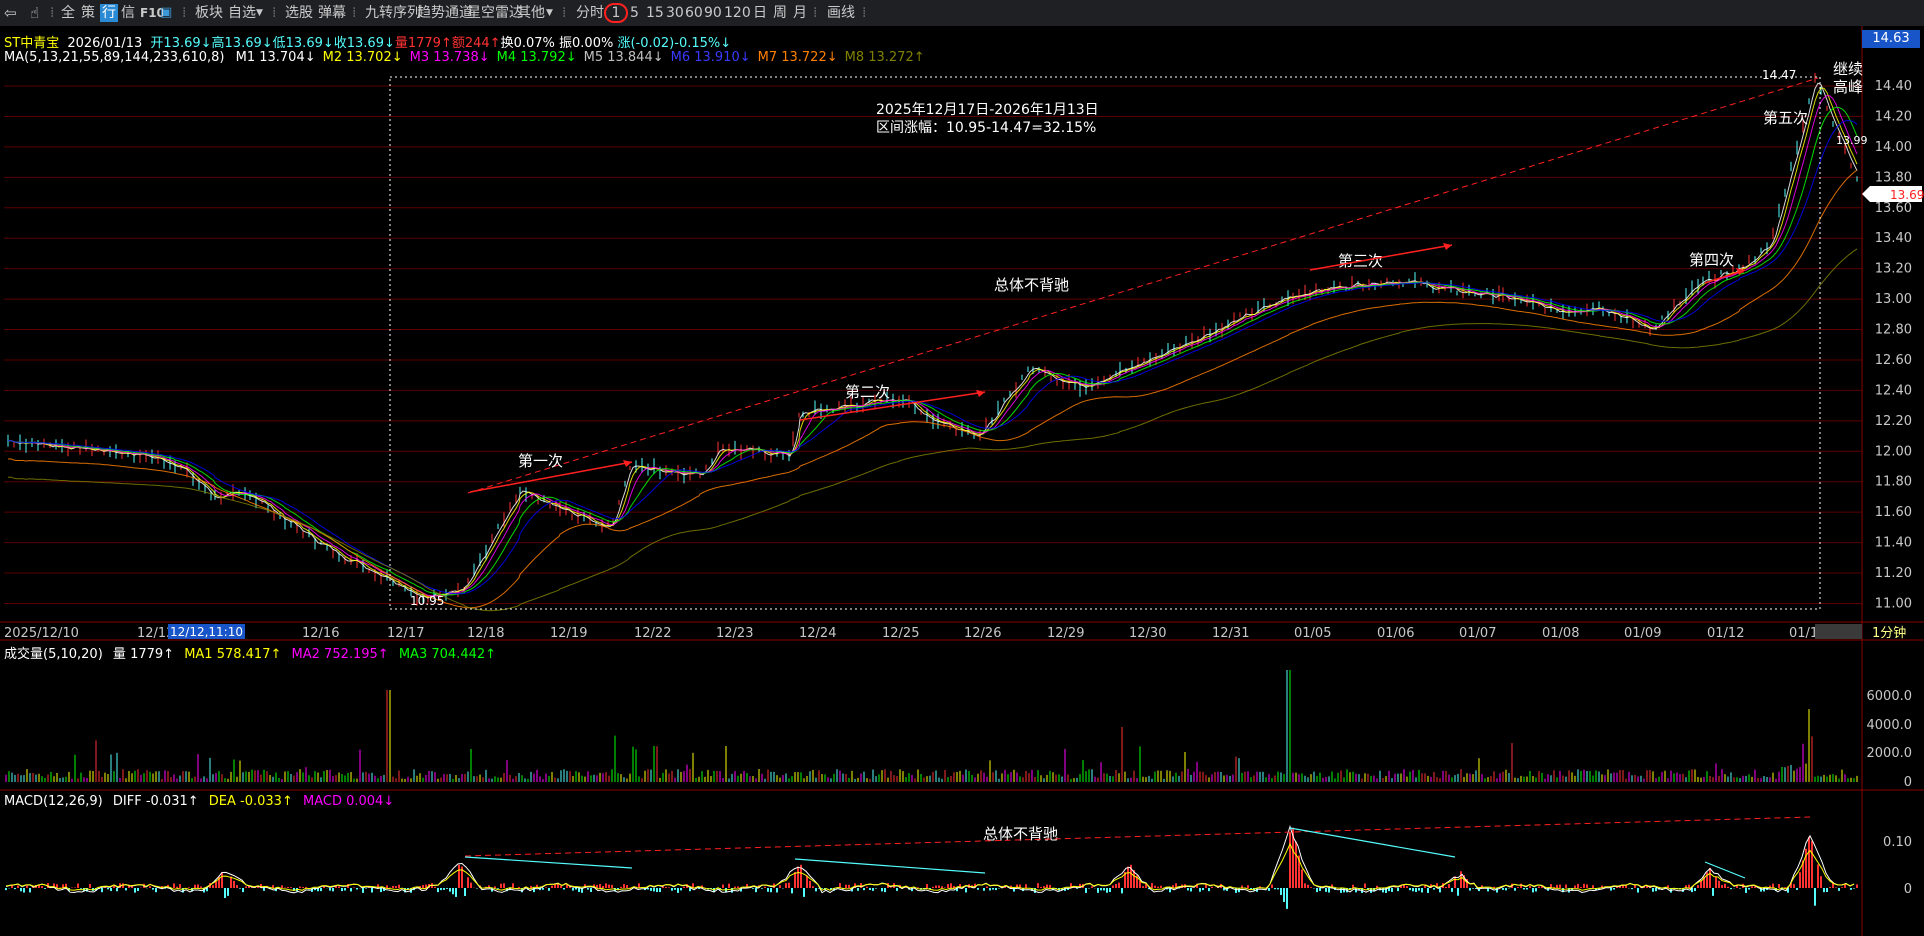 The width and height of the screenshot is (1924, 936). I want to click on quote-open: 开13.69↓, so click(181, 43).